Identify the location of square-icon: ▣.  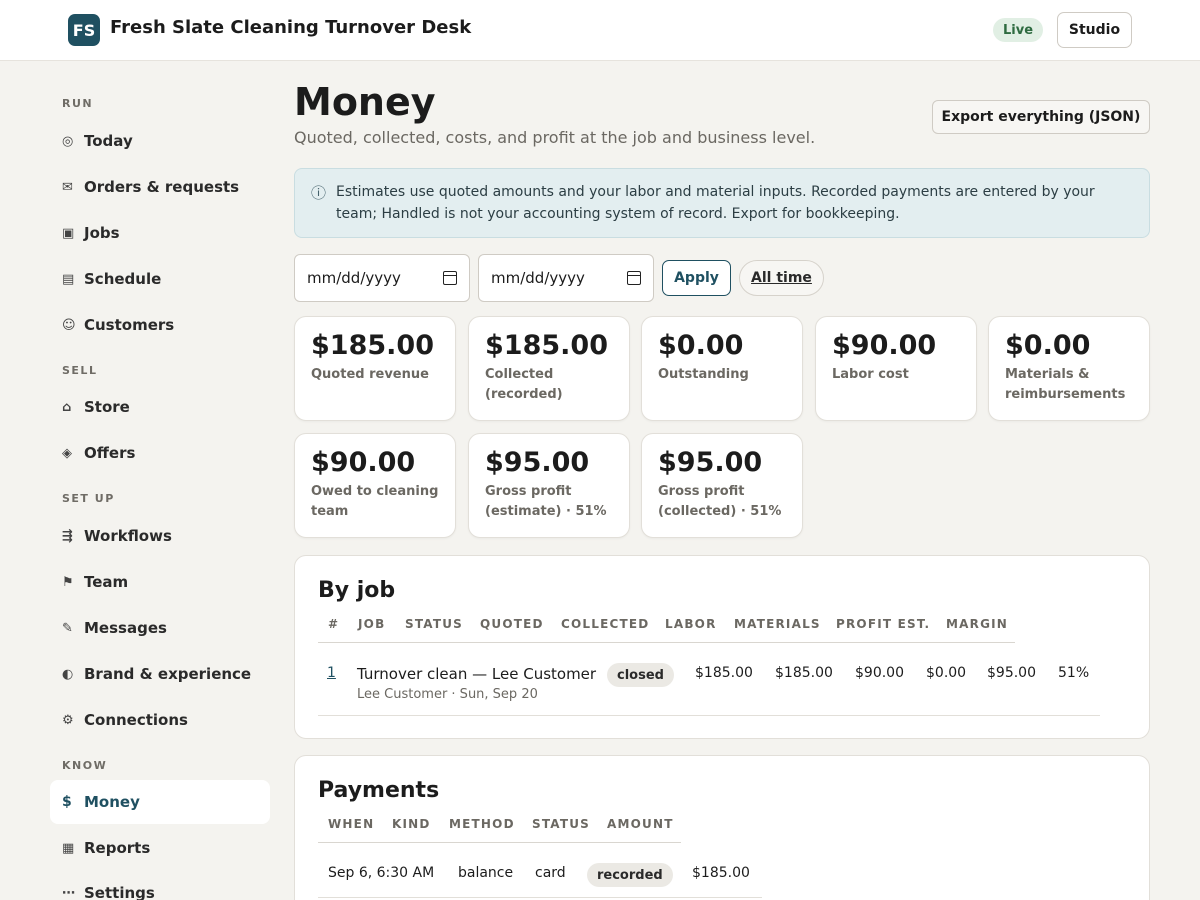
(68, 233).